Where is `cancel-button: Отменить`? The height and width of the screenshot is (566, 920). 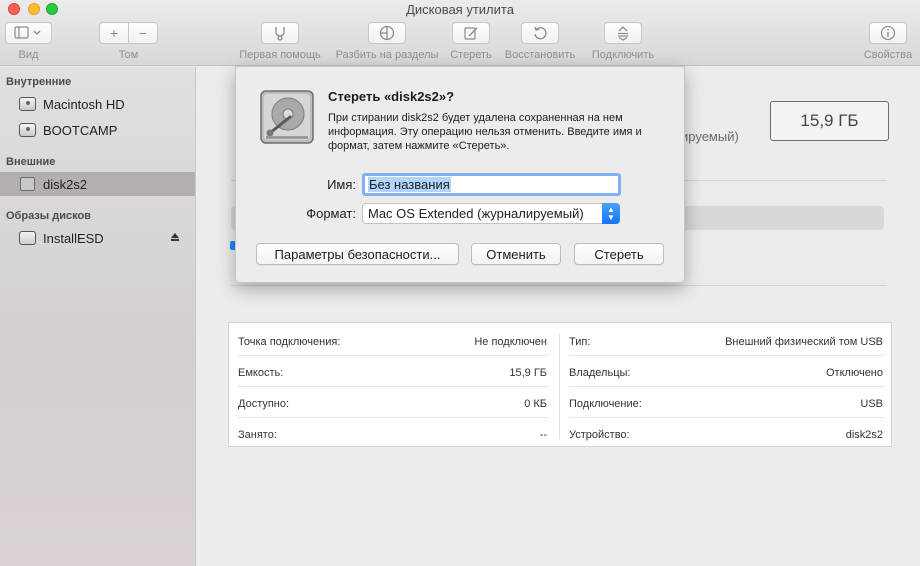 cancel-button: Отменить is located at coordinates (516, 254).